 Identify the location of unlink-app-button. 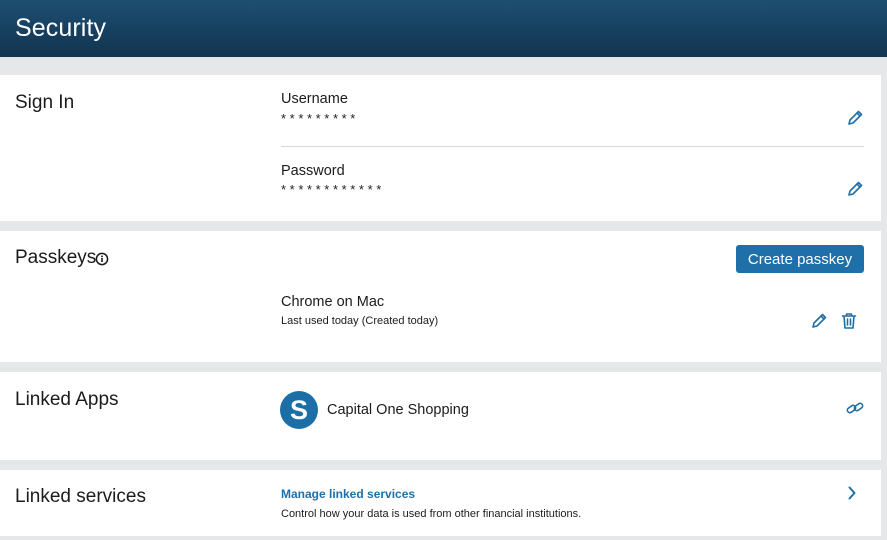
(855, 408).